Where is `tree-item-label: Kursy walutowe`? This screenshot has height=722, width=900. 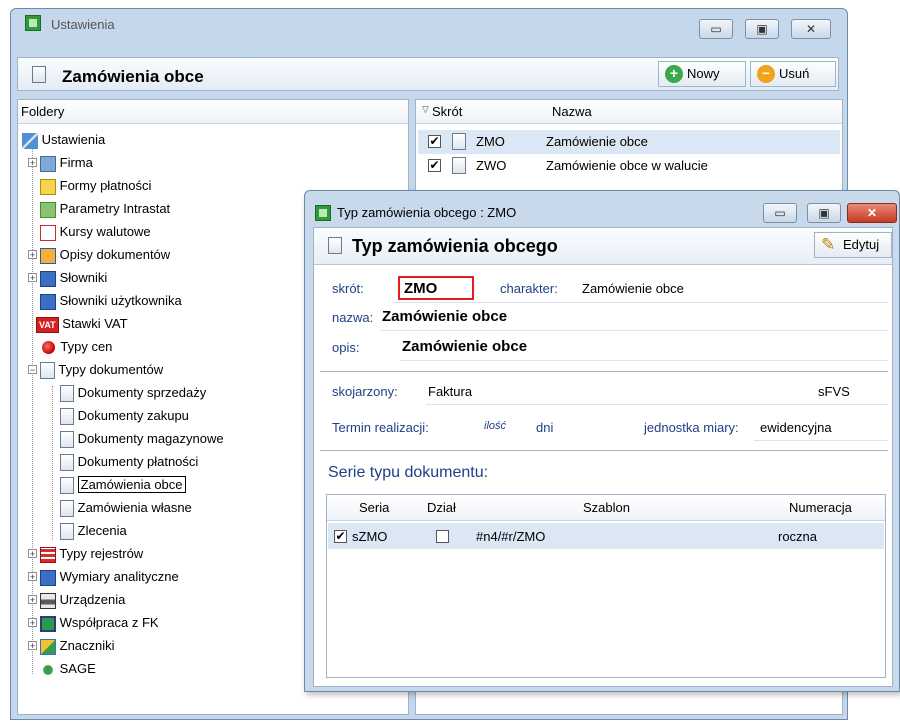 tree-item-label: Kursy walutowe is located at coordinates (105, 231).